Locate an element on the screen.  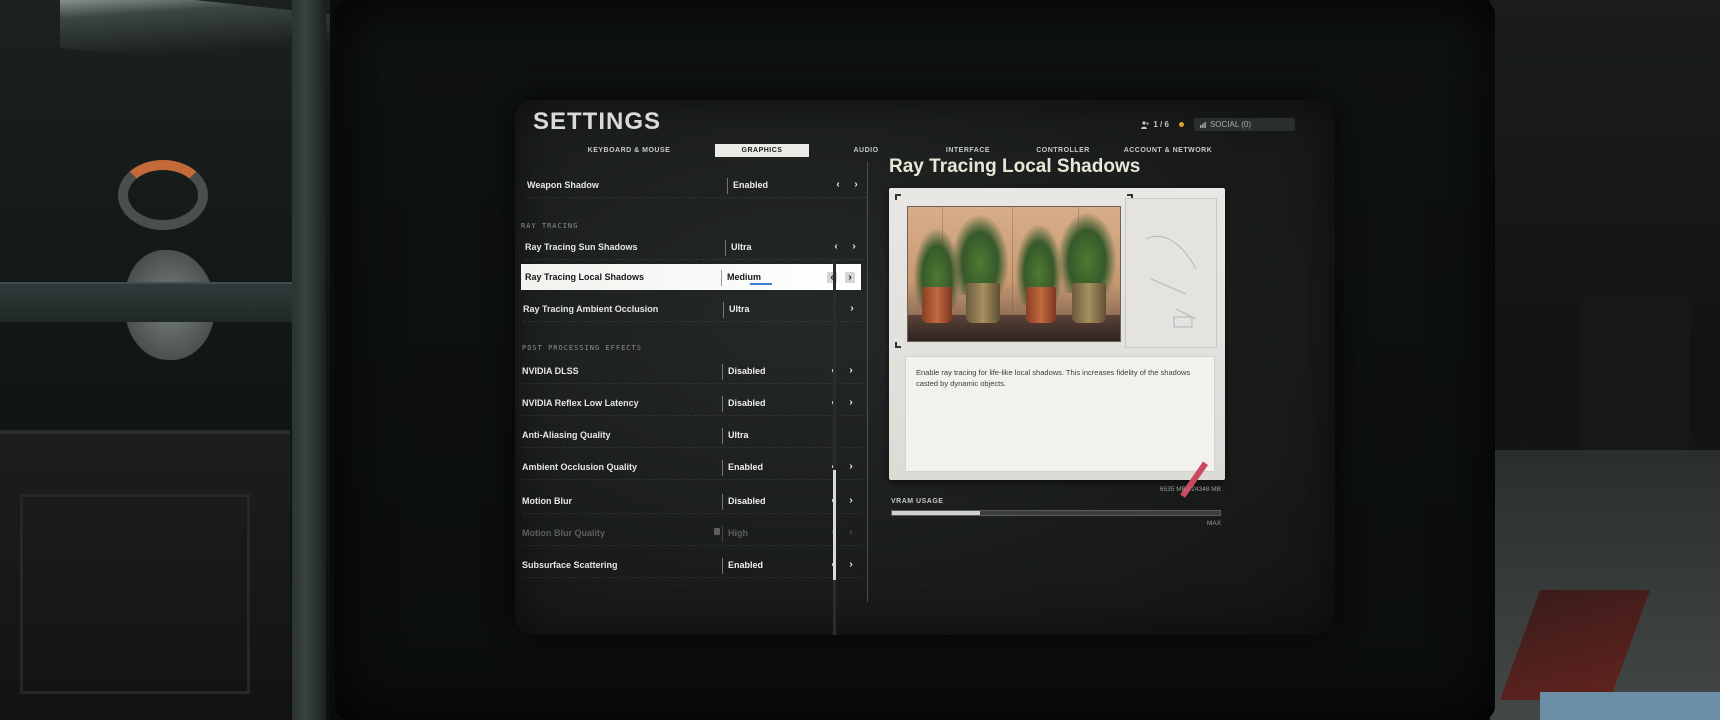
setting-label: Motion Blur is located at coordinates (547, 500).